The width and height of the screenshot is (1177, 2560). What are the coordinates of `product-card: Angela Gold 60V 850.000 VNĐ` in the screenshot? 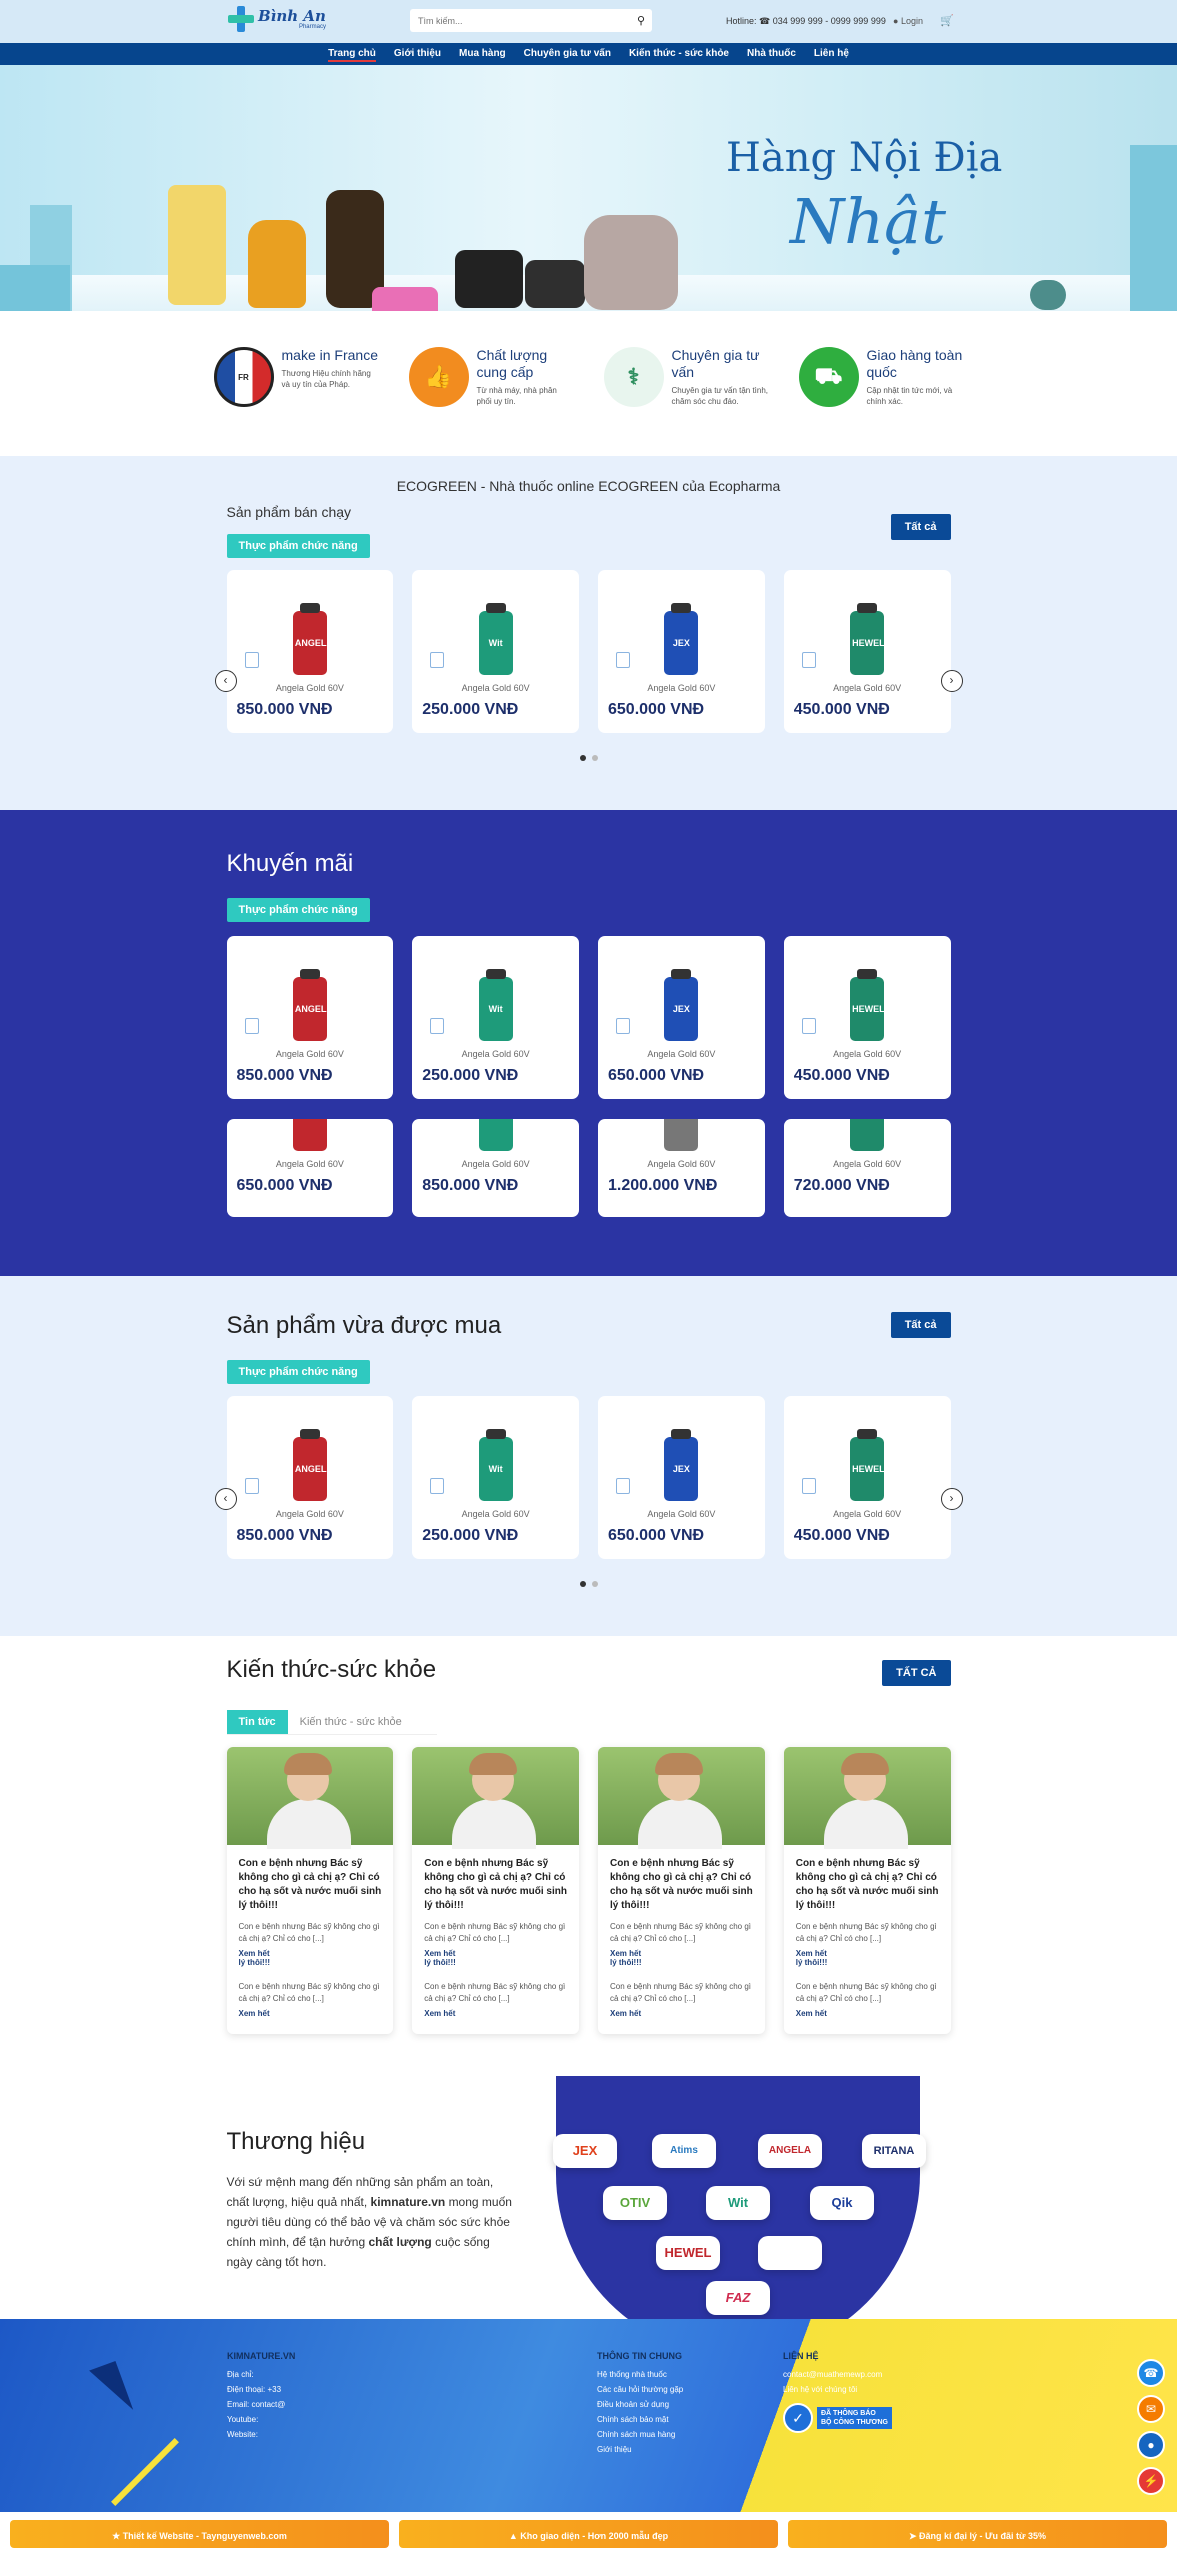 It's located at (495, 1168).